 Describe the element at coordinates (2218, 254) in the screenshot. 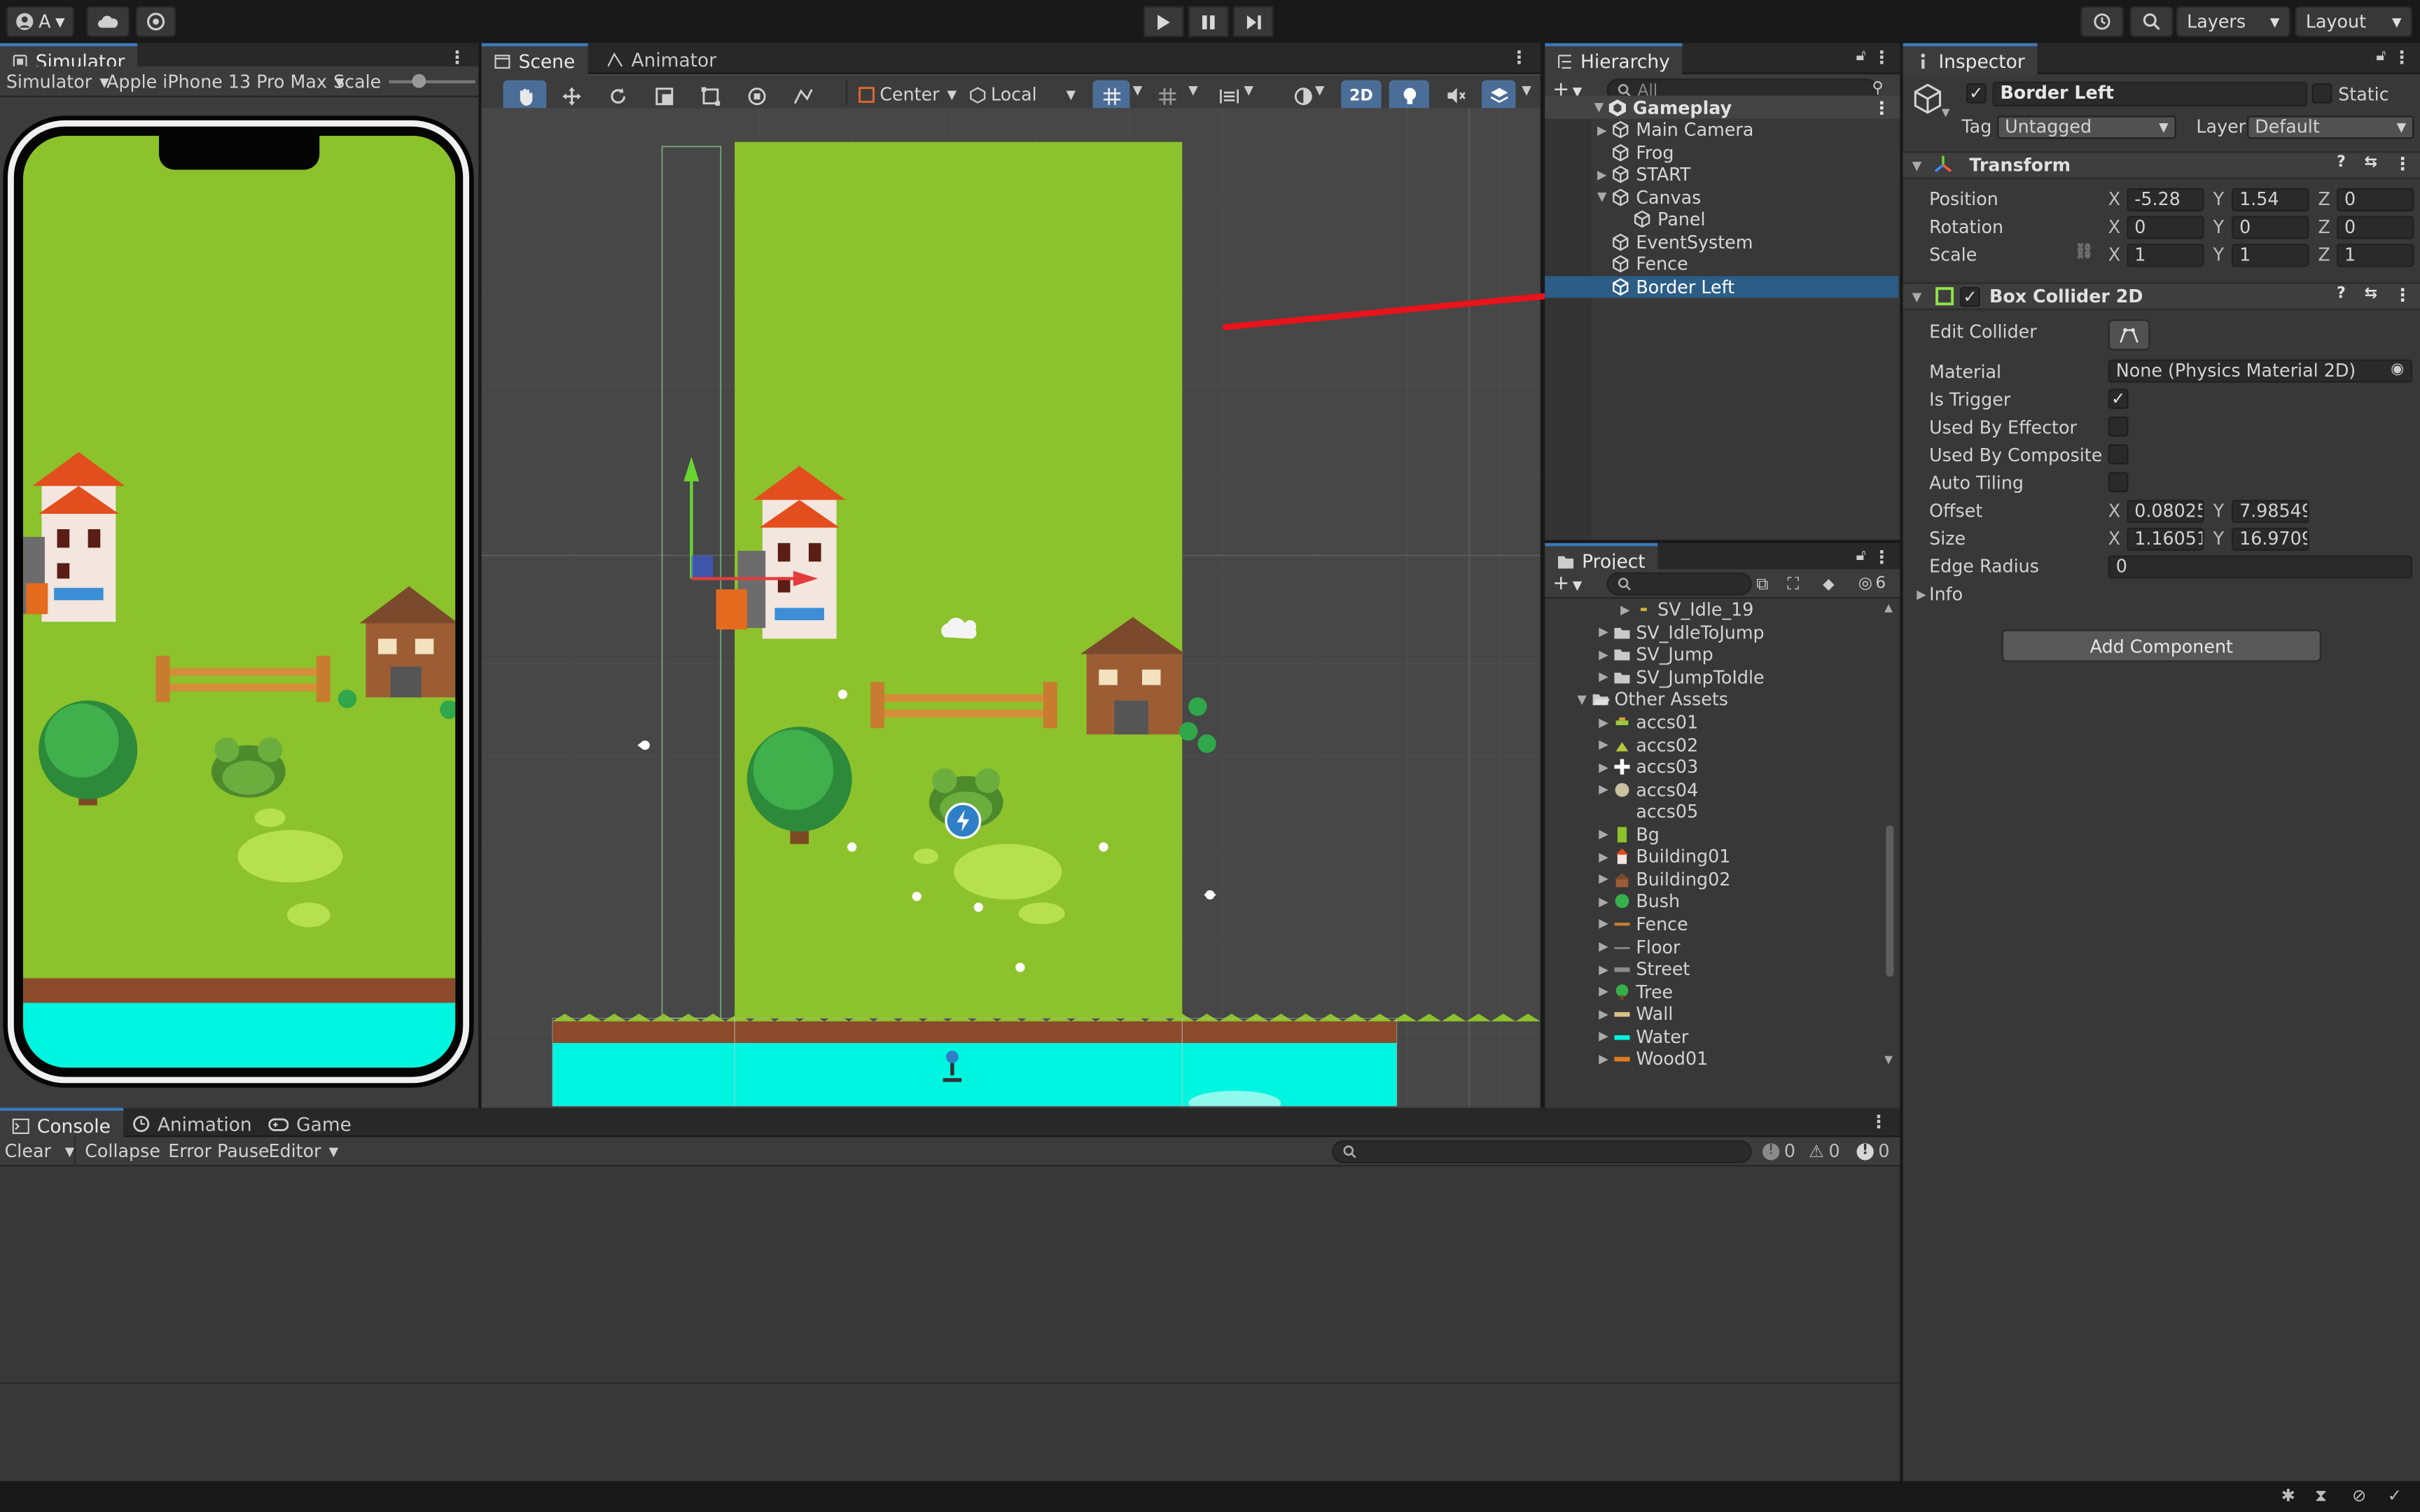

I see `scale-y-axis-label: Y` at that location.